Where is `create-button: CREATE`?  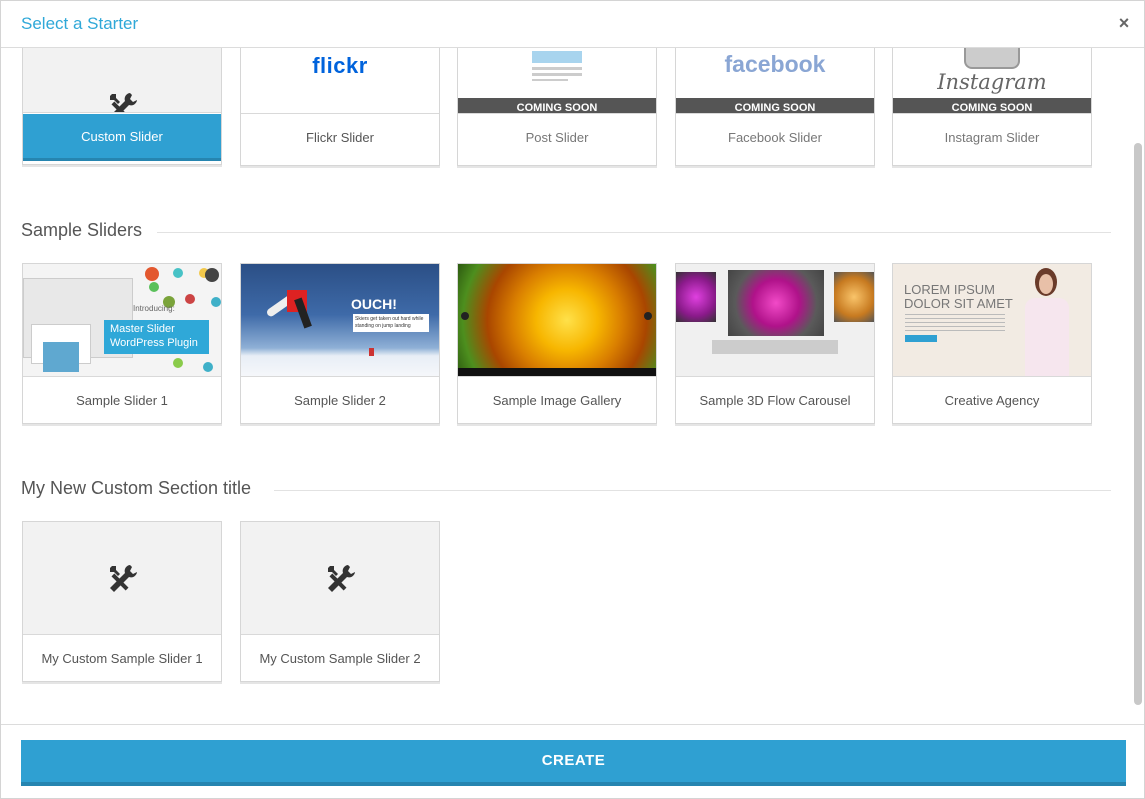 create-button: CREATE is located at coordinates (573, 763).